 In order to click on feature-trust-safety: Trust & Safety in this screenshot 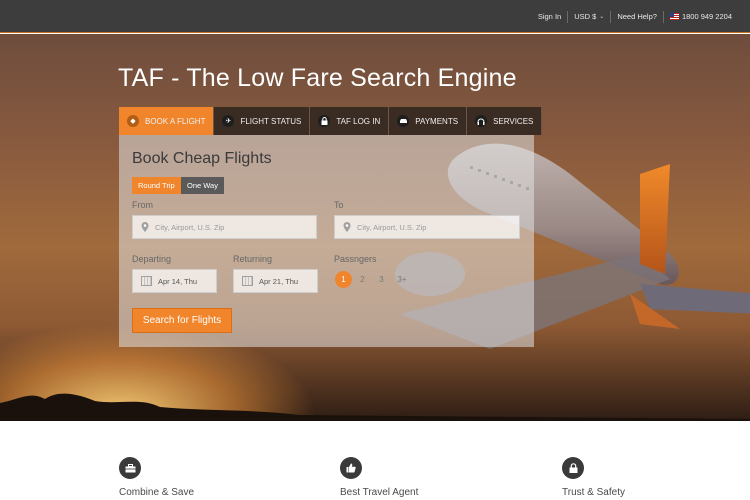, I will do `click(593, 477)`.